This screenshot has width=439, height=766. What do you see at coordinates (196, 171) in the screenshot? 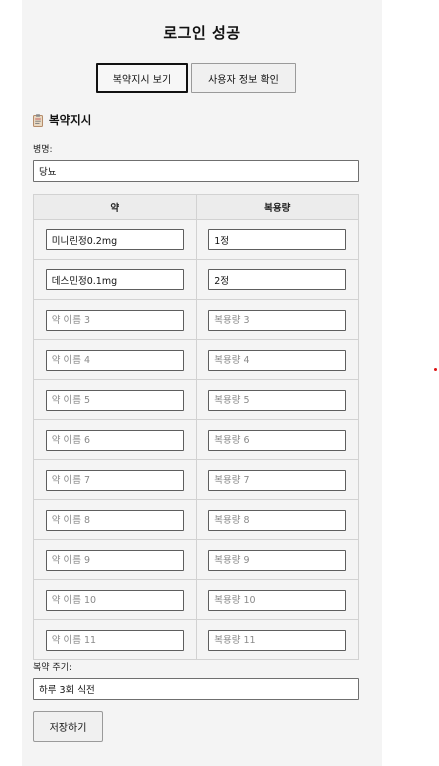
I see `diagnosis-input` at bounding box center [196, 171].